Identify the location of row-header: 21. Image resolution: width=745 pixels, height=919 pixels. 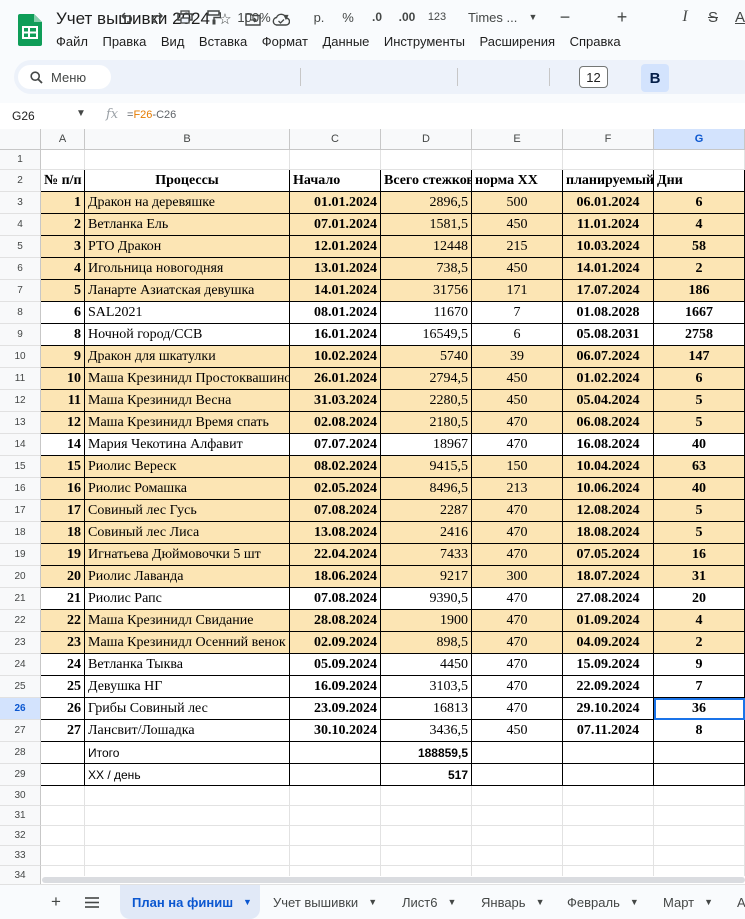
(20, 599).